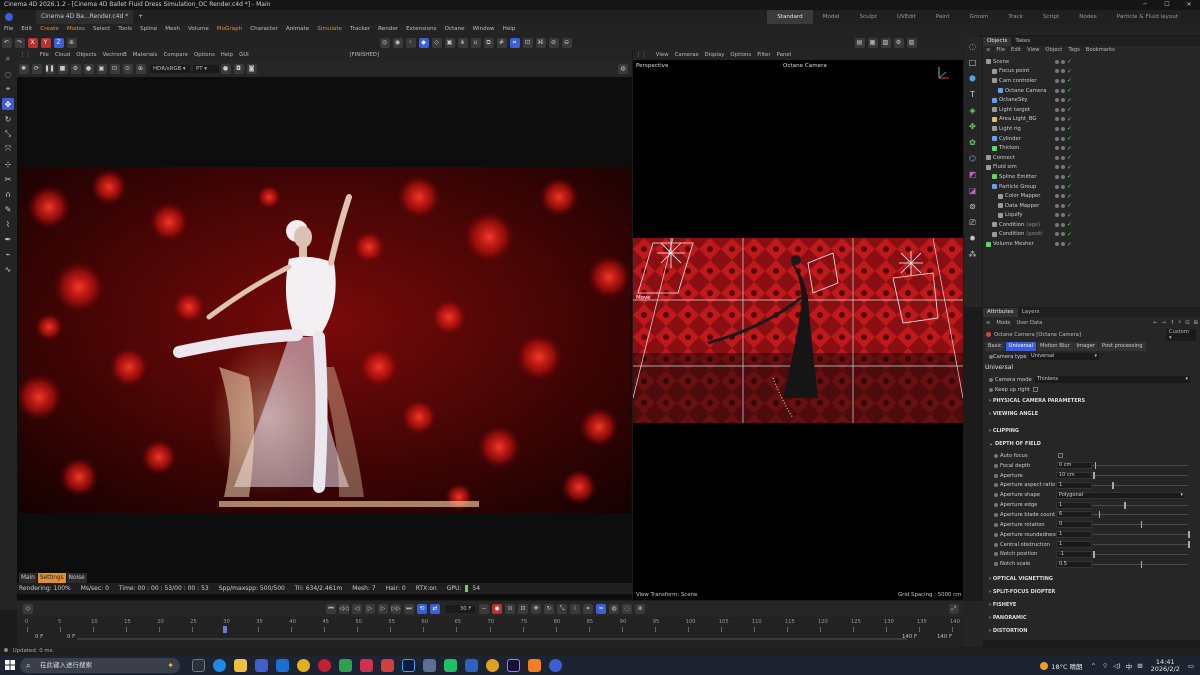 Image resolution: width=1200 pixels, height=675 pixels. What do you see at coordinates (435, 609) in the screenshot?
I see `bounce-icon: ⇄` at bounding box center [435, 609].